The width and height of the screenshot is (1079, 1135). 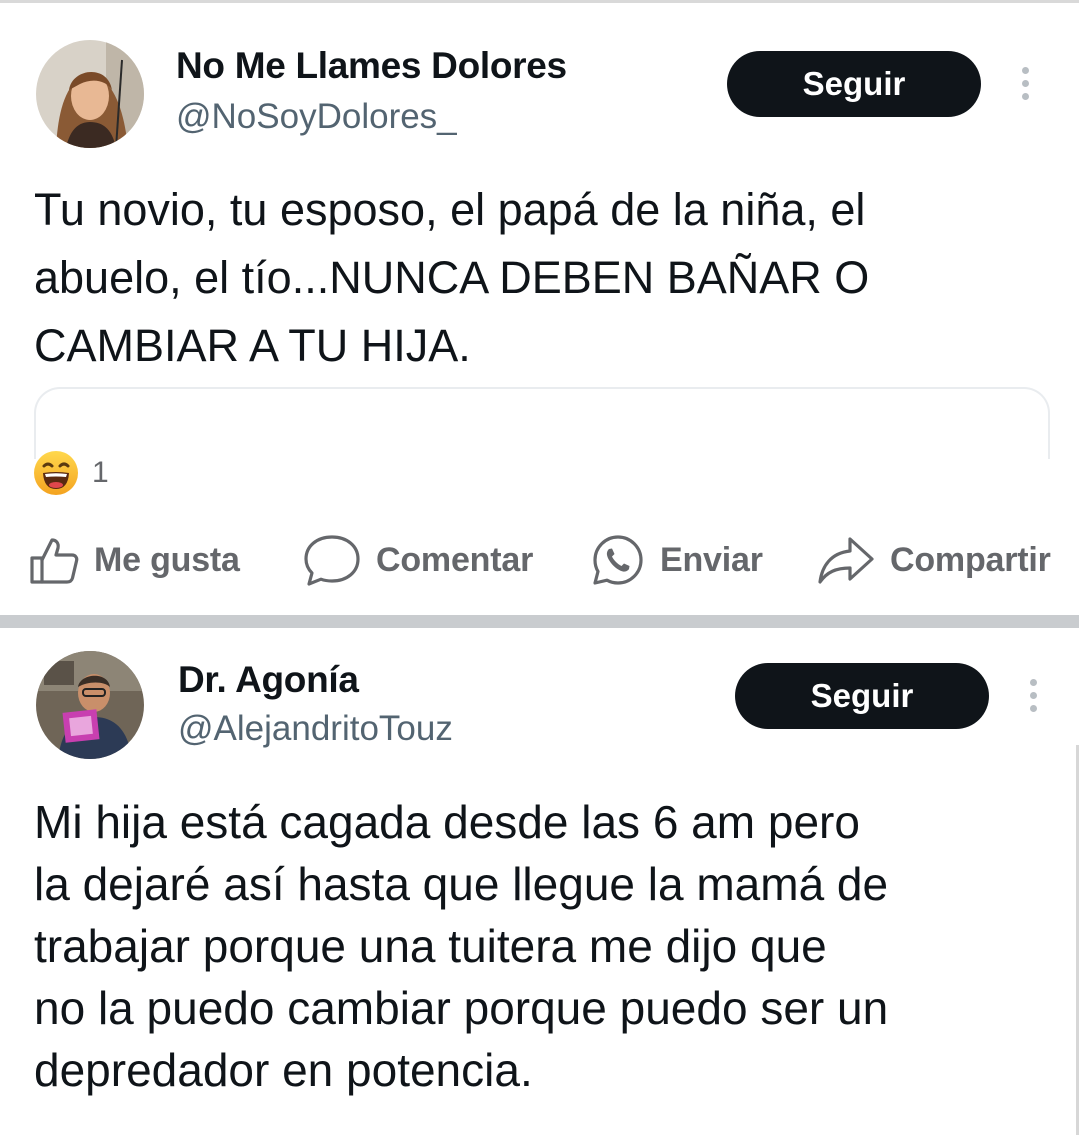 What do you see at coordinates (455, 559) in the screenshot?
I see `comment-label: Comentar` at bounding box center [455, 559].